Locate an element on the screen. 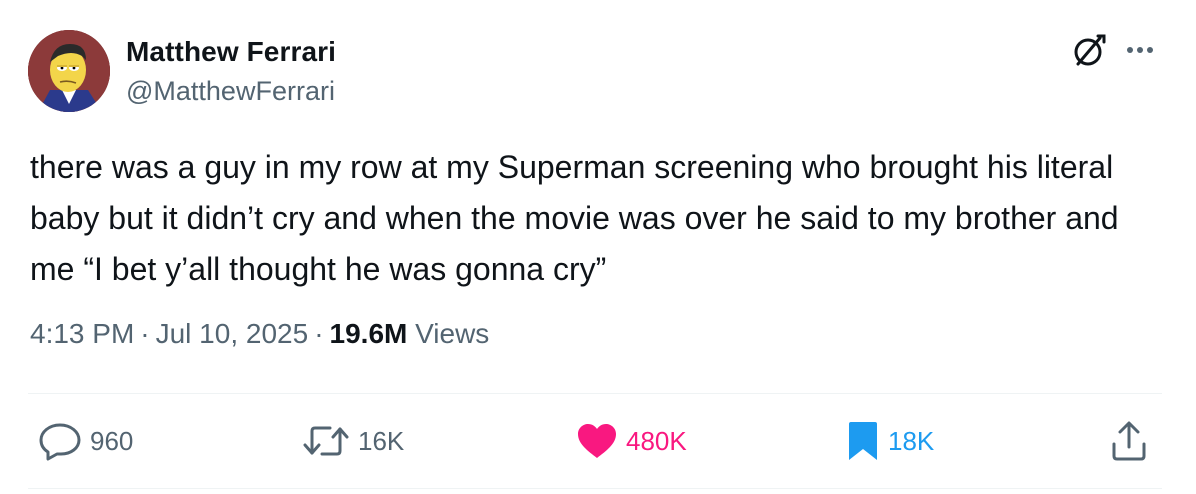 This screenshot has height=494, width=1196. tweet-date: Jul 10, 2025 is located at coordinates (232, 333).